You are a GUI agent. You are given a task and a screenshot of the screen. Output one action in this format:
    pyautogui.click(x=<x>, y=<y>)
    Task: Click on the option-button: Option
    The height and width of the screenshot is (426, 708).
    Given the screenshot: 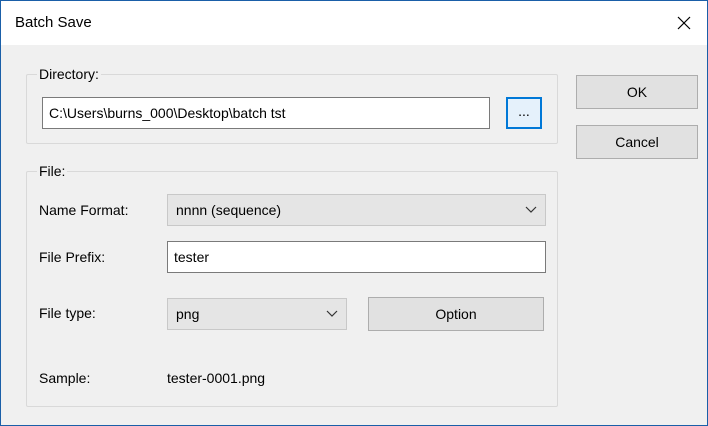 What is the action you would take?
    pyautogui.click(x=456, y=314)
    